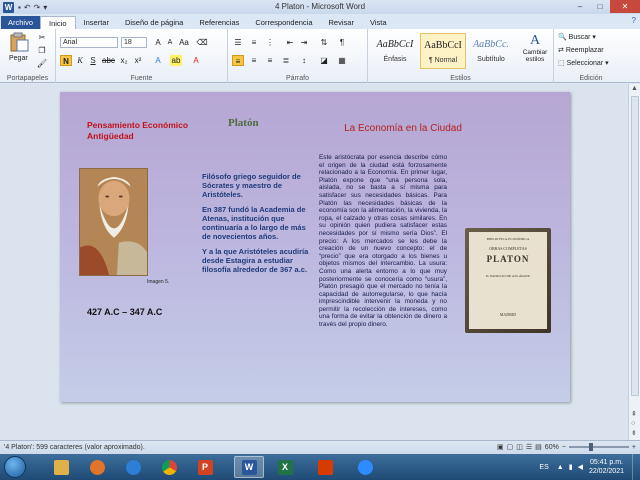 The width and height of the screenshot is (640, 480). Describe the element at coordinates (133, 467) in the screenshot. I see `taskbar-ie` at that location.